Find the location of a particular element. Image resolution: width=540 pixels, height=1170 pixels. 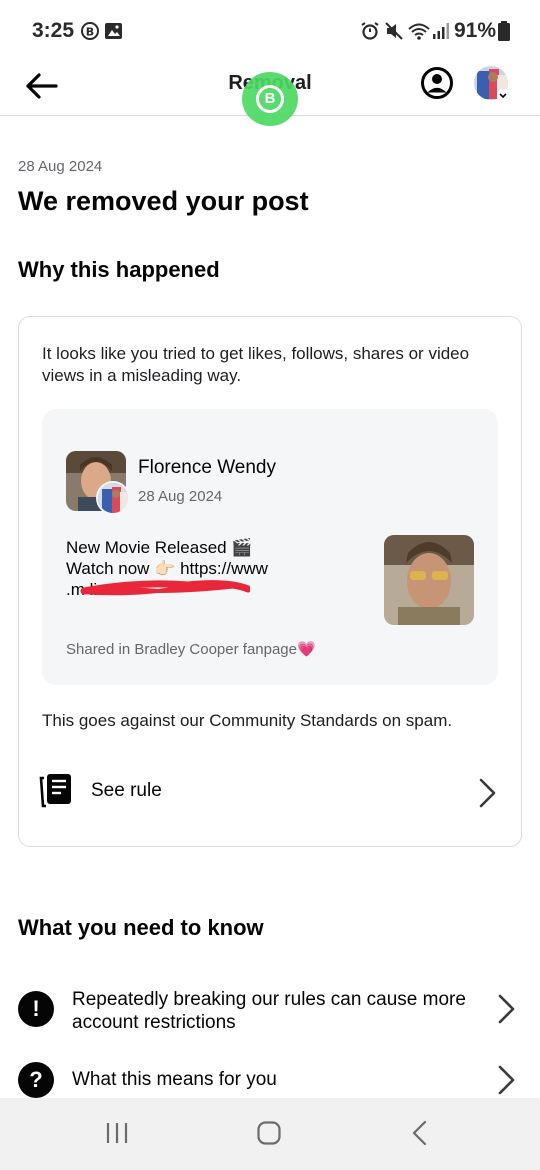

why-section-title: Why this happened is located at coordinates (119, 269).